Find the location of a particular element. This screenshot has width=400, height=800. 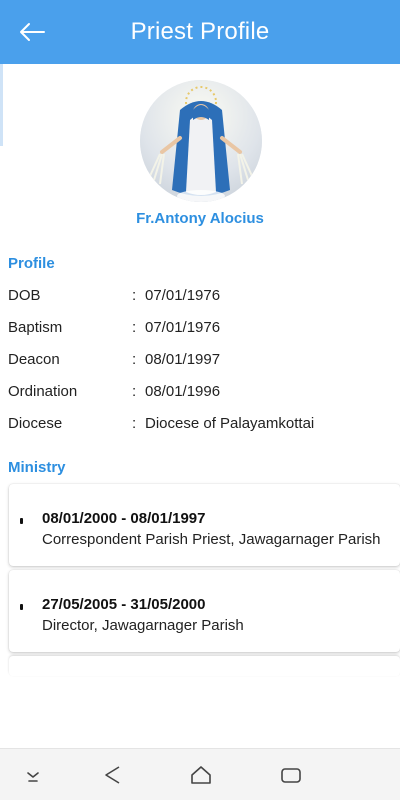

field-label: Baptism is located at coordinates (35, 327).